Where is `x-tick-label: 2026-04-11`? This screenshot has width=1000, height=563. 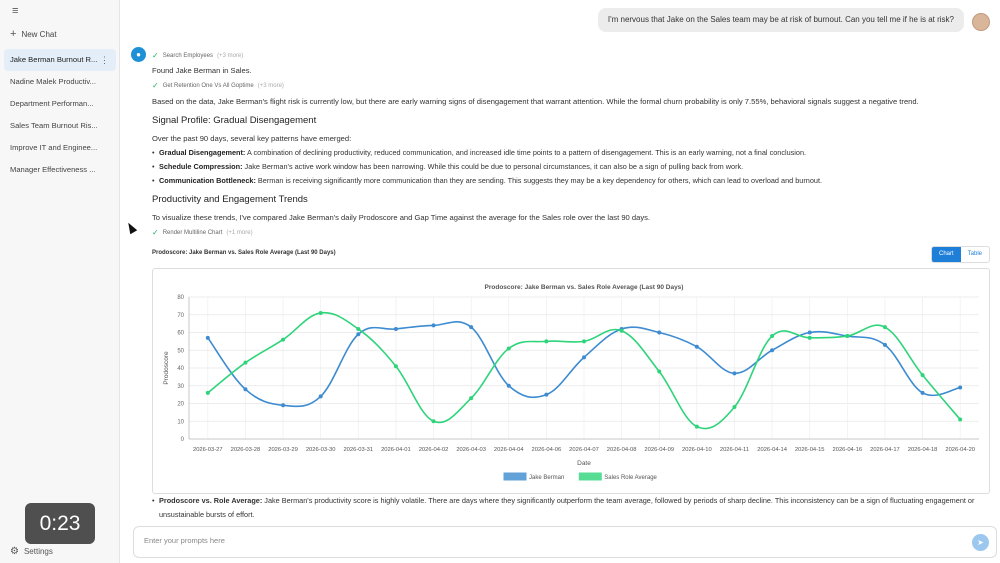 x-tick-label: 2026-04-11 is located at coordinates (734, 450).